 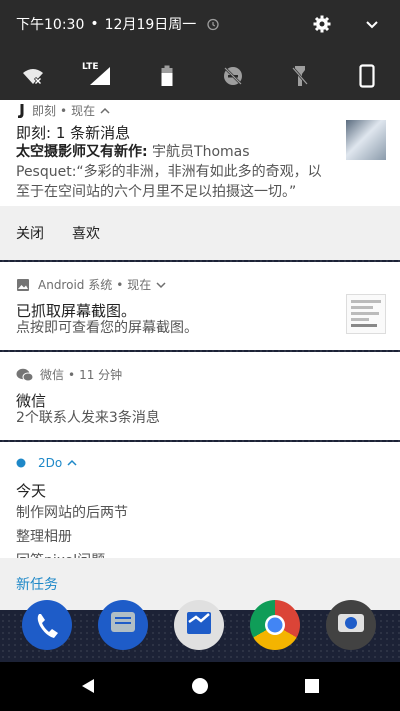 What do you see at coordinates (90, 67) in the screenshot?
I see `lte-label: LTE` at bounding box center [90, 67].